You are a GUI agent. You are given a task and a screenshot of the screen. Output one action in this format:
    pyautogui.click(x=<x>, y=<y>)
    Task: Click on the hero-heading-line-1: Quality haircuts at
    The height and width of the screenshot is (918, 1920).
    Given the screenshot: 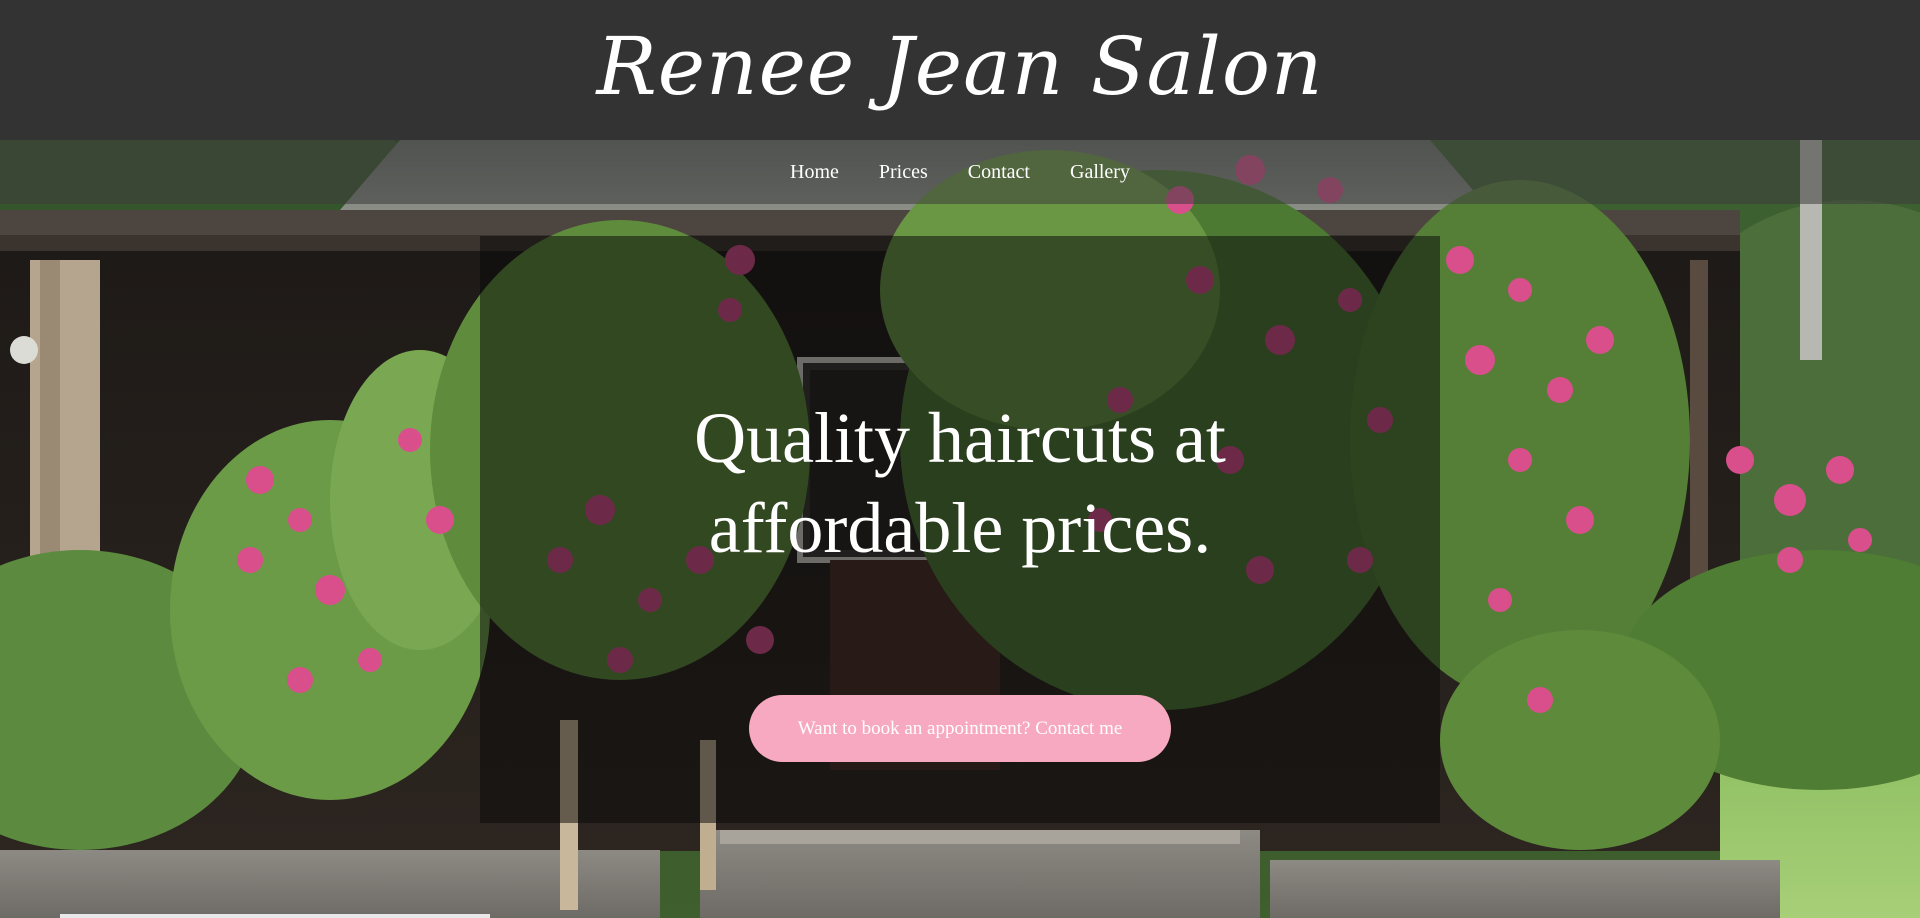 What is the action you would take?
    pyautogui.click(x=960, y=438)
    